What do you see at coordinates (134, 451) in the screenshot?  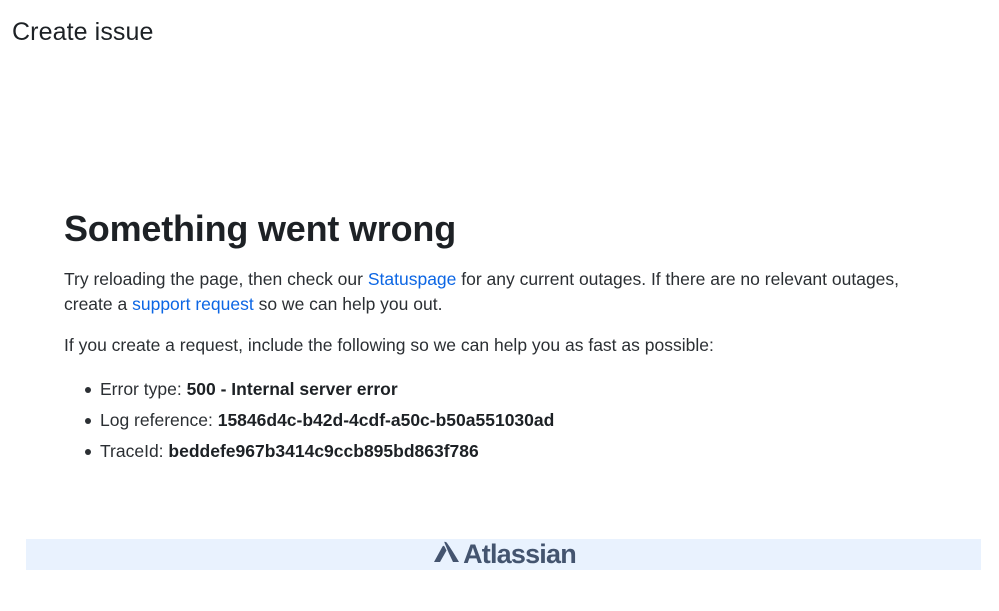 I see `trace-id-label: TraceId:` at bounding box center [134, 451].